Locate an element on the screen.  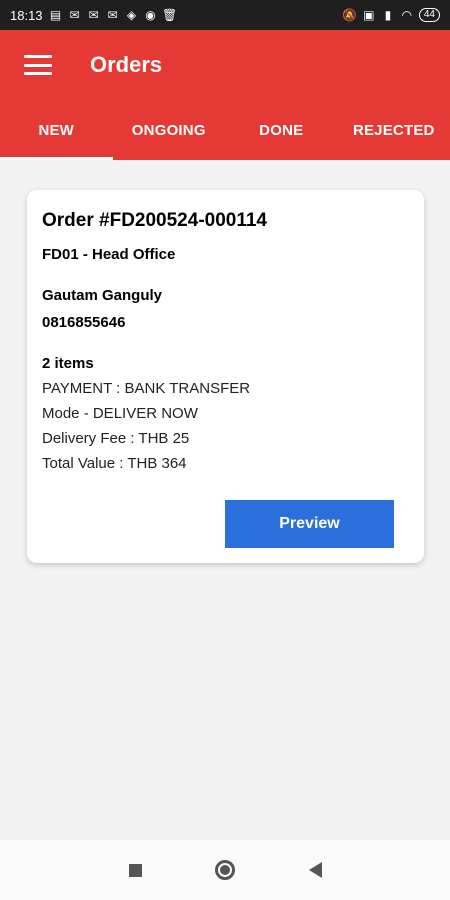
wifi-icon: ◠ is located at coordinates (407, 15).